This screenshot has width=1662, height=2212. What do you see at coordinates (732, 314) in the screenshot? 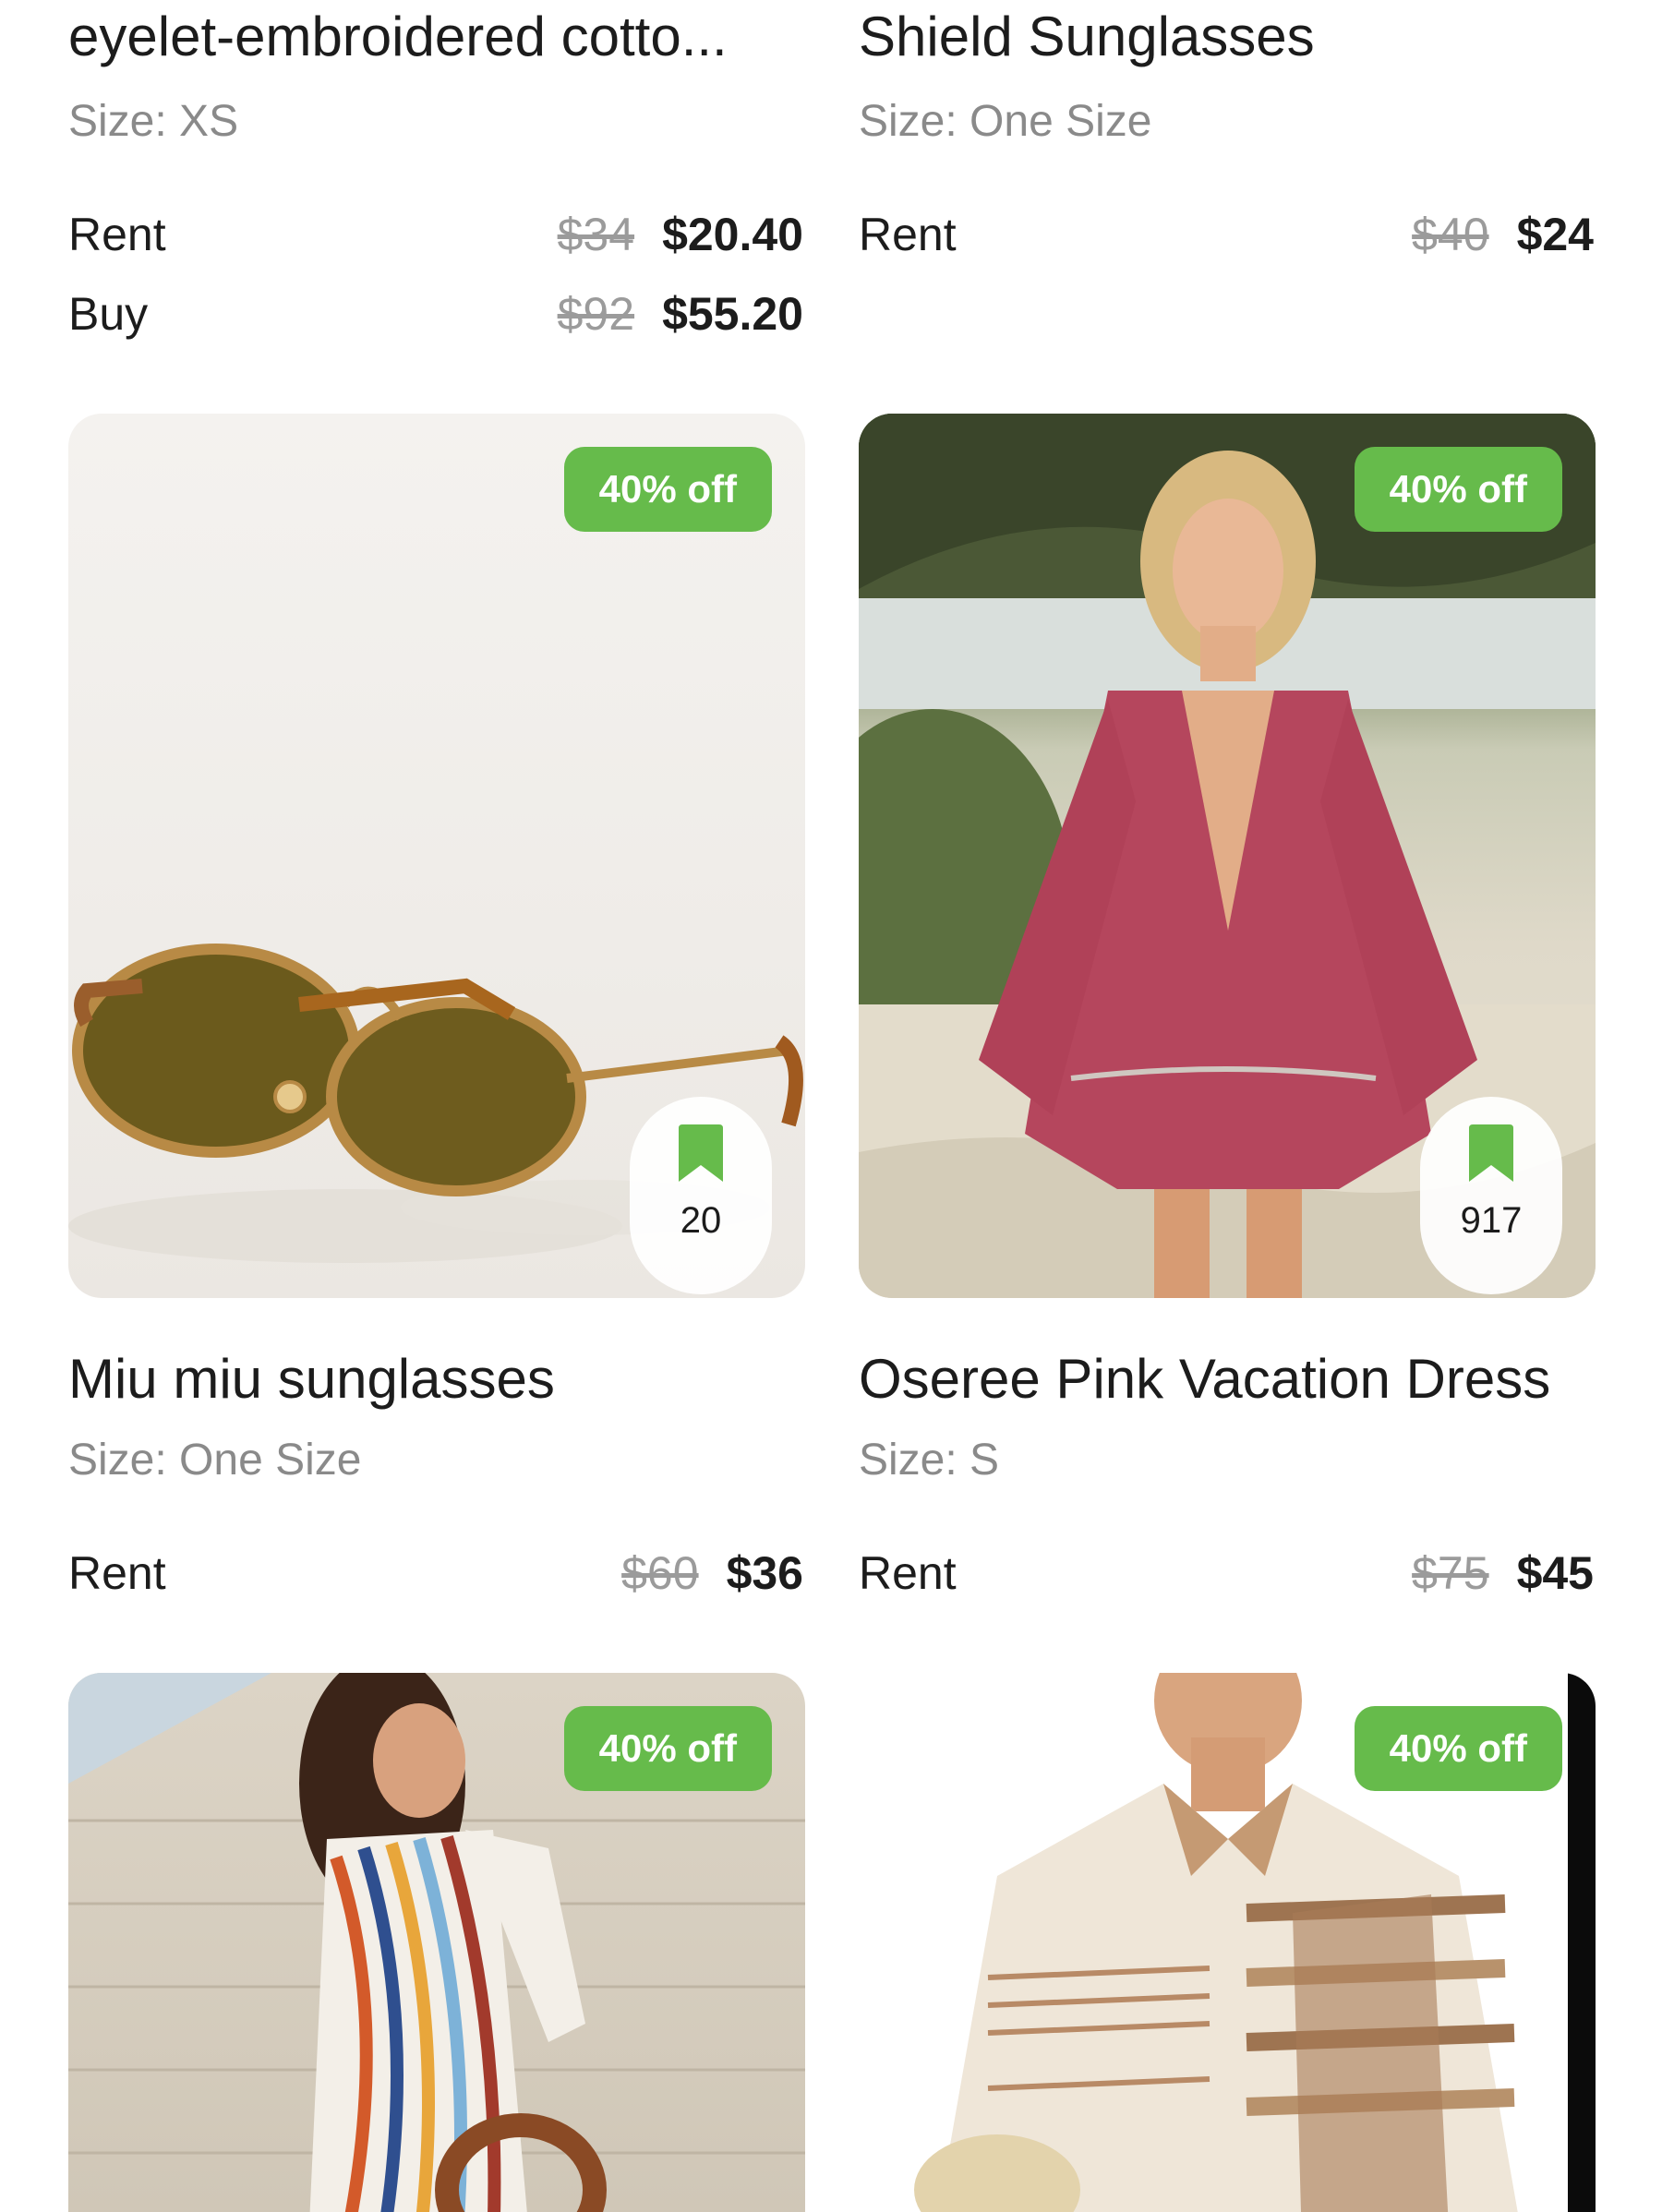
I see `sale-price: $55.20` at bounding box center [732, 314].